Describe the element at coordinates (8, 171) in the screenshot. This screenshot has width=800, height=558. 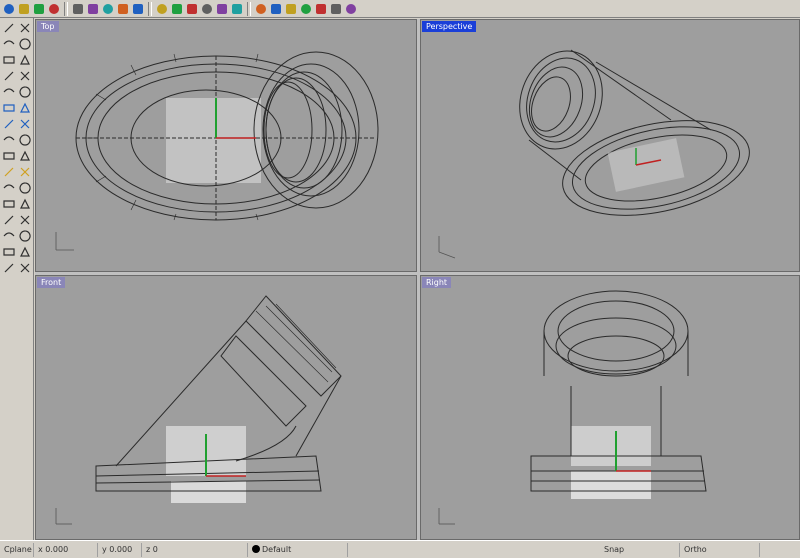
I see `boolean-tool-button` at that location.